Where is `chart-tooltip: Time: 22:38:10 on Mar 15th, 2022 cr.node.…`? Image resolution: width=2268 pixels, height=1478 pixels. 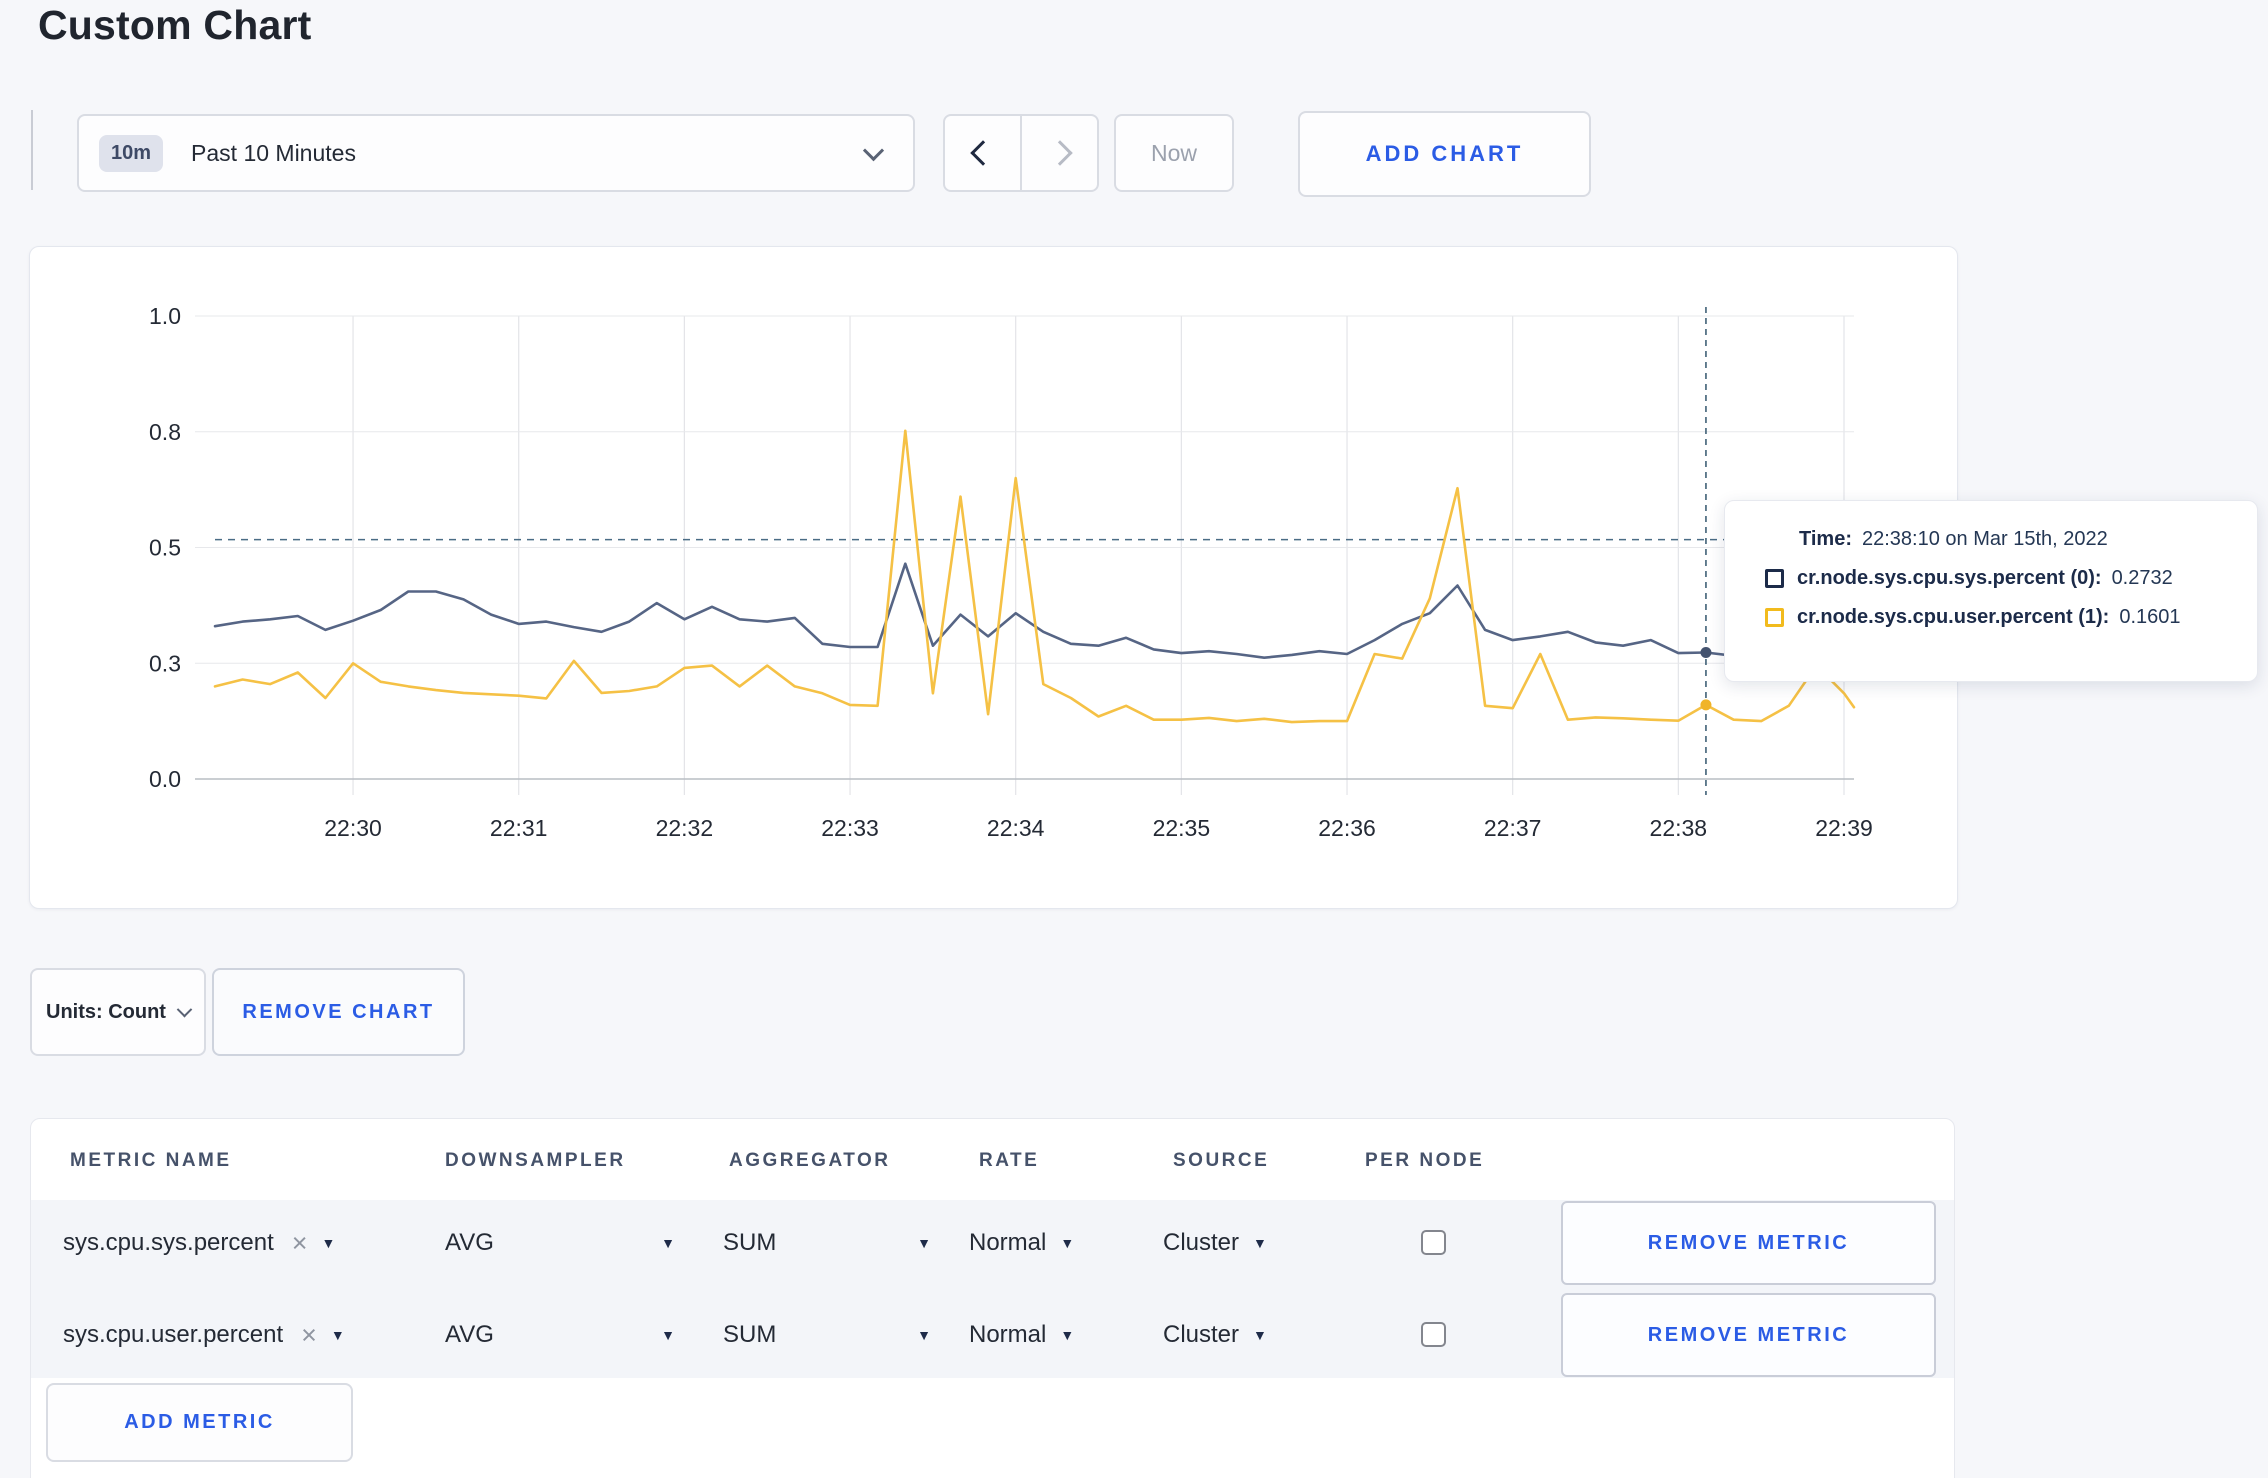 chart-tooltip: Time: 22:38:10 on Mar 15th, 2022 cr.node.… is located at coordinates (1991, 591).